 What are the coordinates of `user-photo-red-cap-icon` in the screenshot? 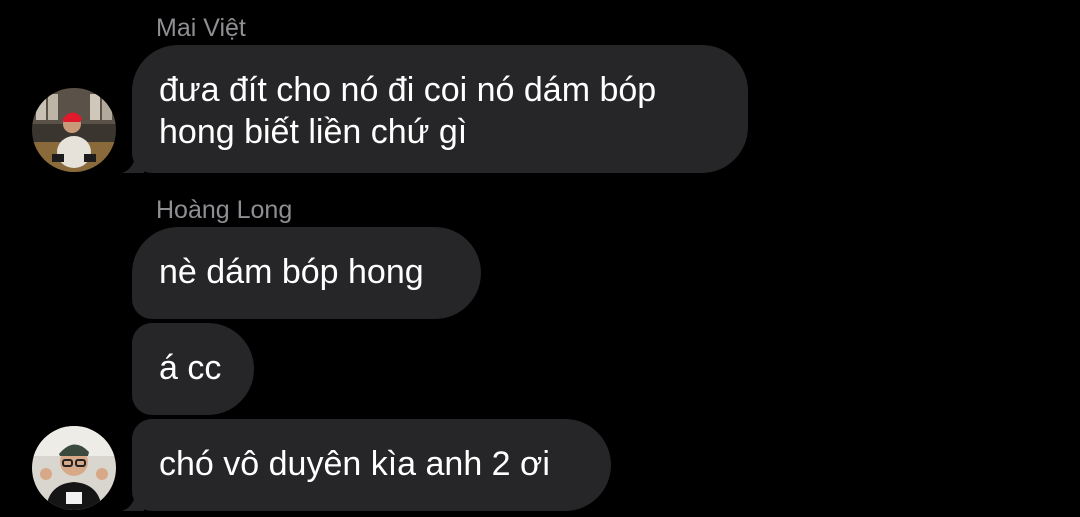 It's located at (74, 130).